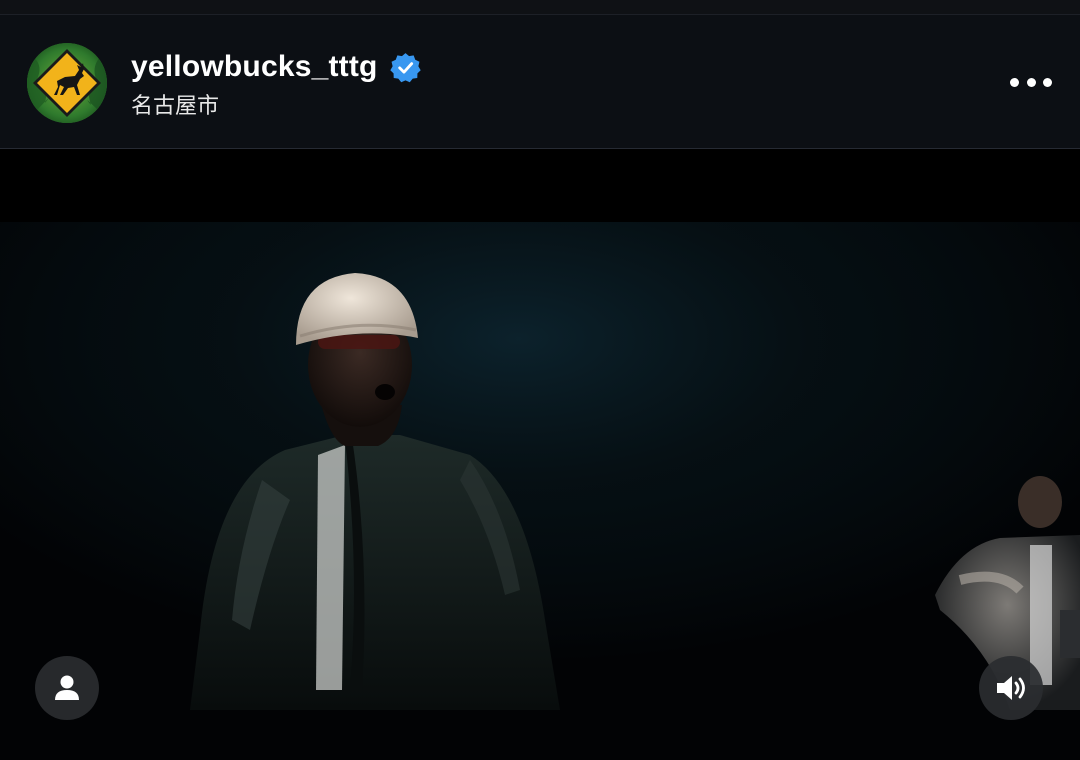  What do you see at coordinates (405, 67) in the screenshot?
I see `verified-badge-icon` at bounding box center [405, 67].